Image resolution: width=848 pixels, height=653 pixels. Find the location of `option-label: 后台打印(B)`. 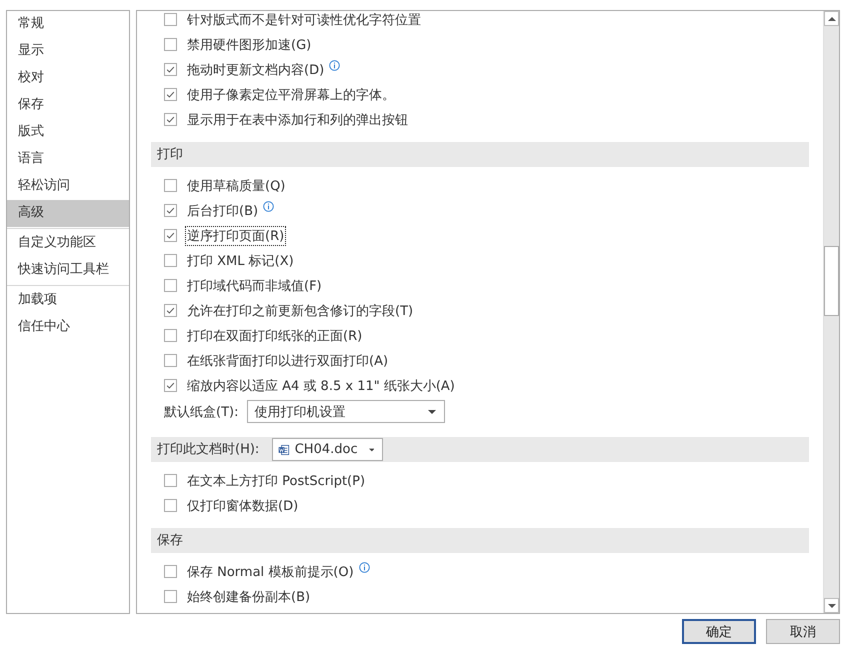

option-label: 后台打印(B) is located at coordinates (223, 211).